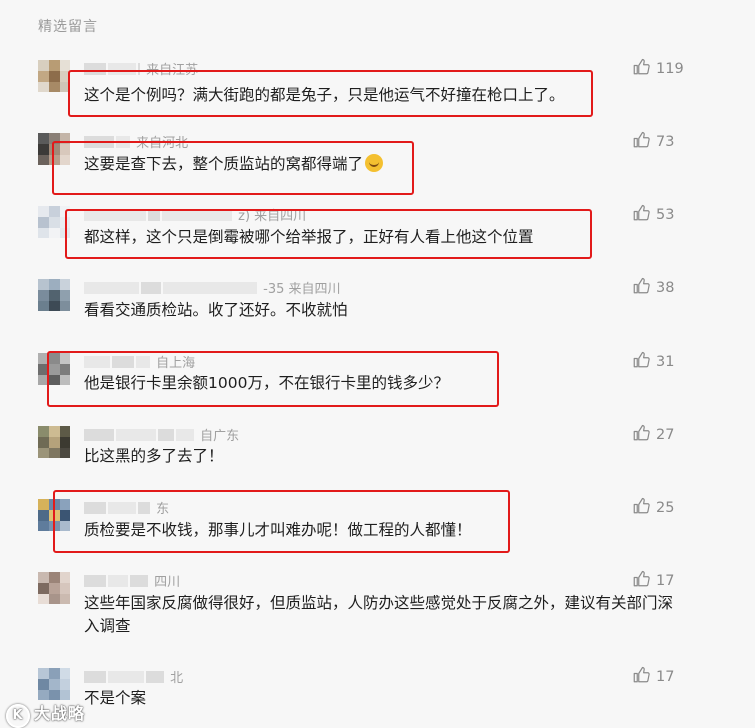 Image resolution: width=755 pixels, height=728 pixels. I want to click on like-button: 73, so click(653, 142).